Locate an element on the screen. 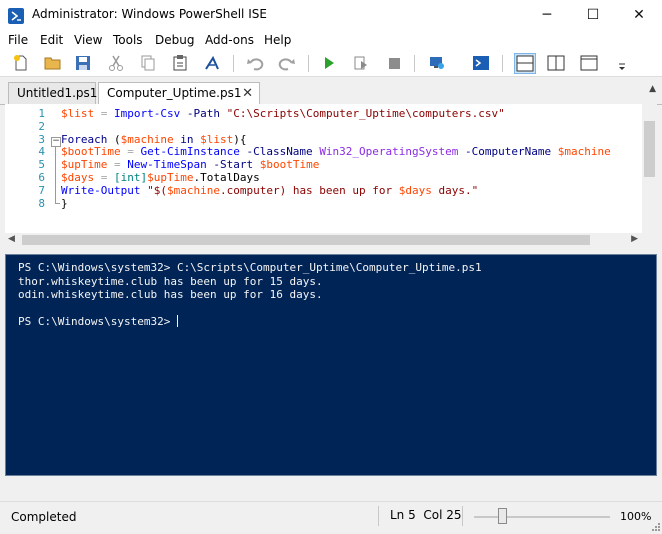 The height and width of the screenshot is (534, 662). new-remote-tab-icon is located at coordinates (437, 63).